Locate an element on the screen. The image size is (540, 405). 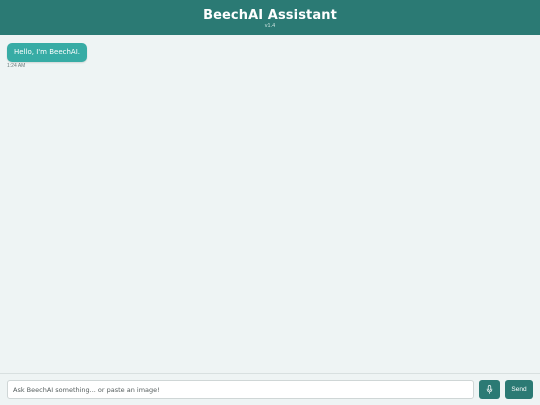
microphone-button is located at coordinates (489, 389).